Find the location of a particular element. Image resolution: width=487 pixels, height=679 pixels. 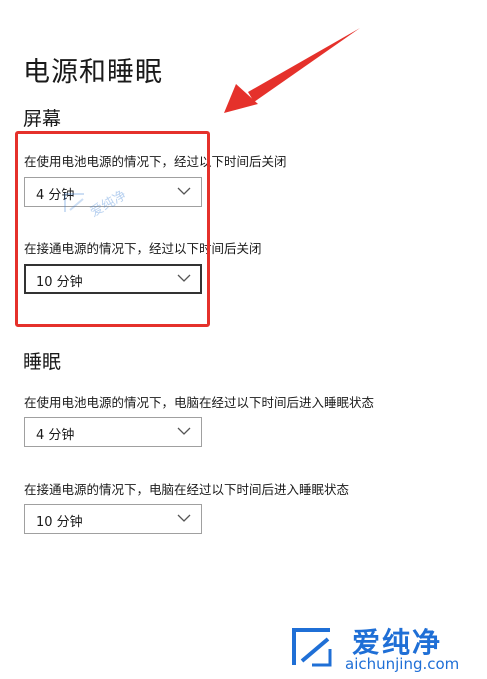

watermark-logo-icon is located at coordinates (74, 202).